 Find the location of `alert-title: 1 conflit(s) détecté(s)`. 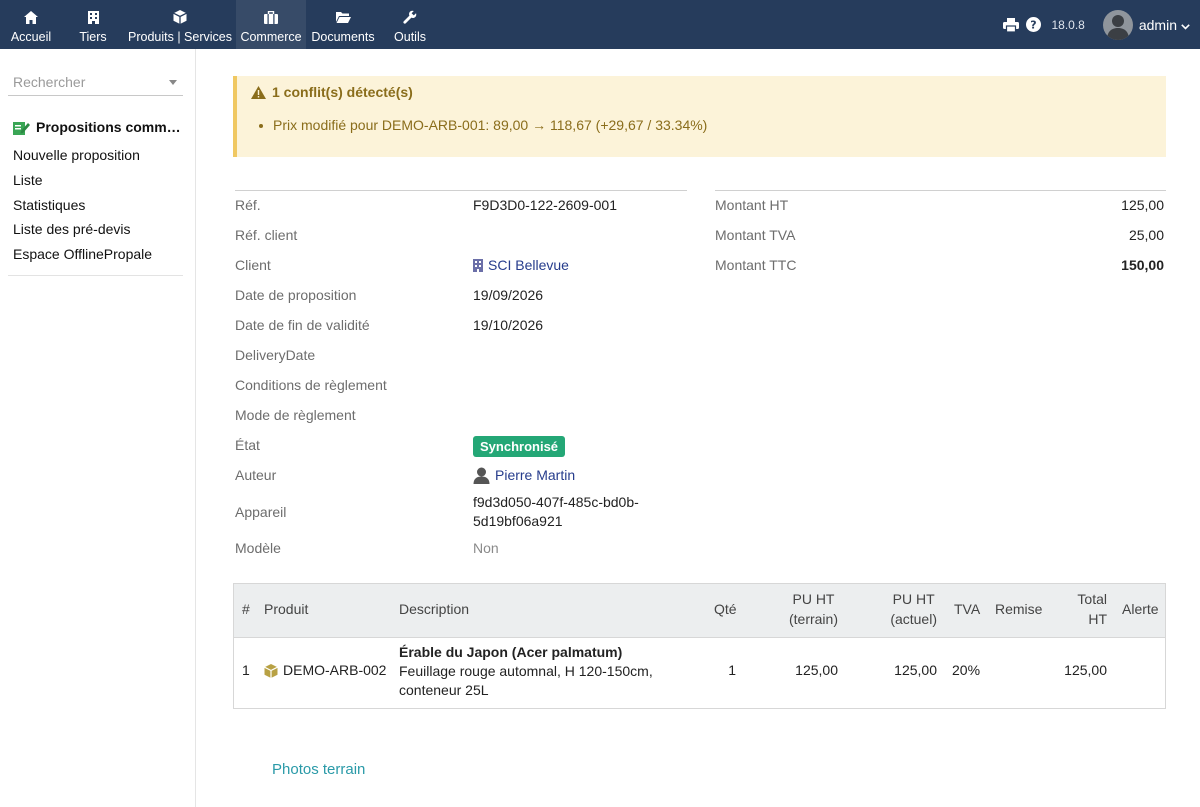

alert-title: 1 conflit(s) détecté(s) is located at coordinates (332, 92).